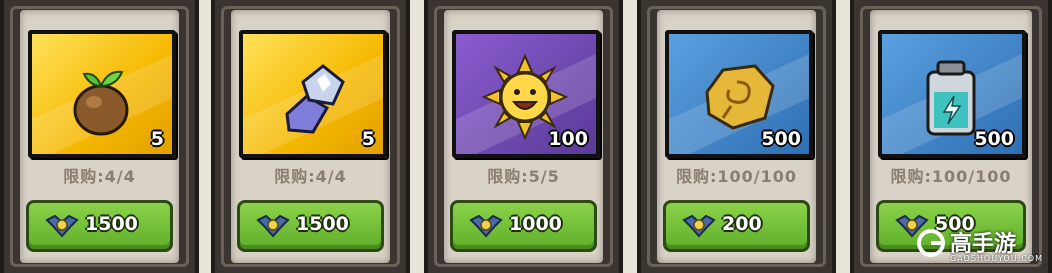  What do you see at coordinates (523, 176) in the screenshot?
I see `purchase-limit: 限购:5/5` at bounding box center [523, 176].